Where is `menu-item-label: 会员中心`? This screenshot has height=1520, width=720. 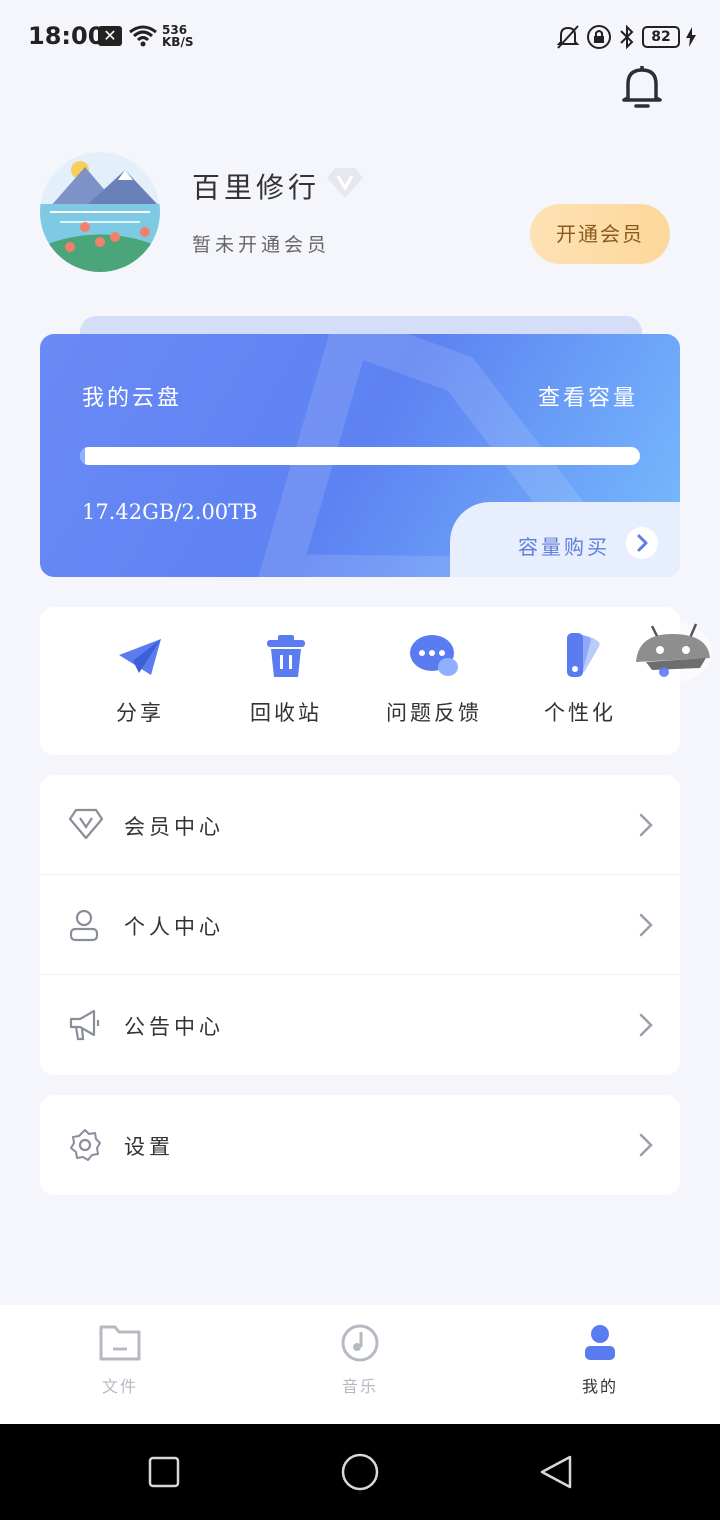
menu-item-label: 会员中心 is located at coordinates (174, 827).